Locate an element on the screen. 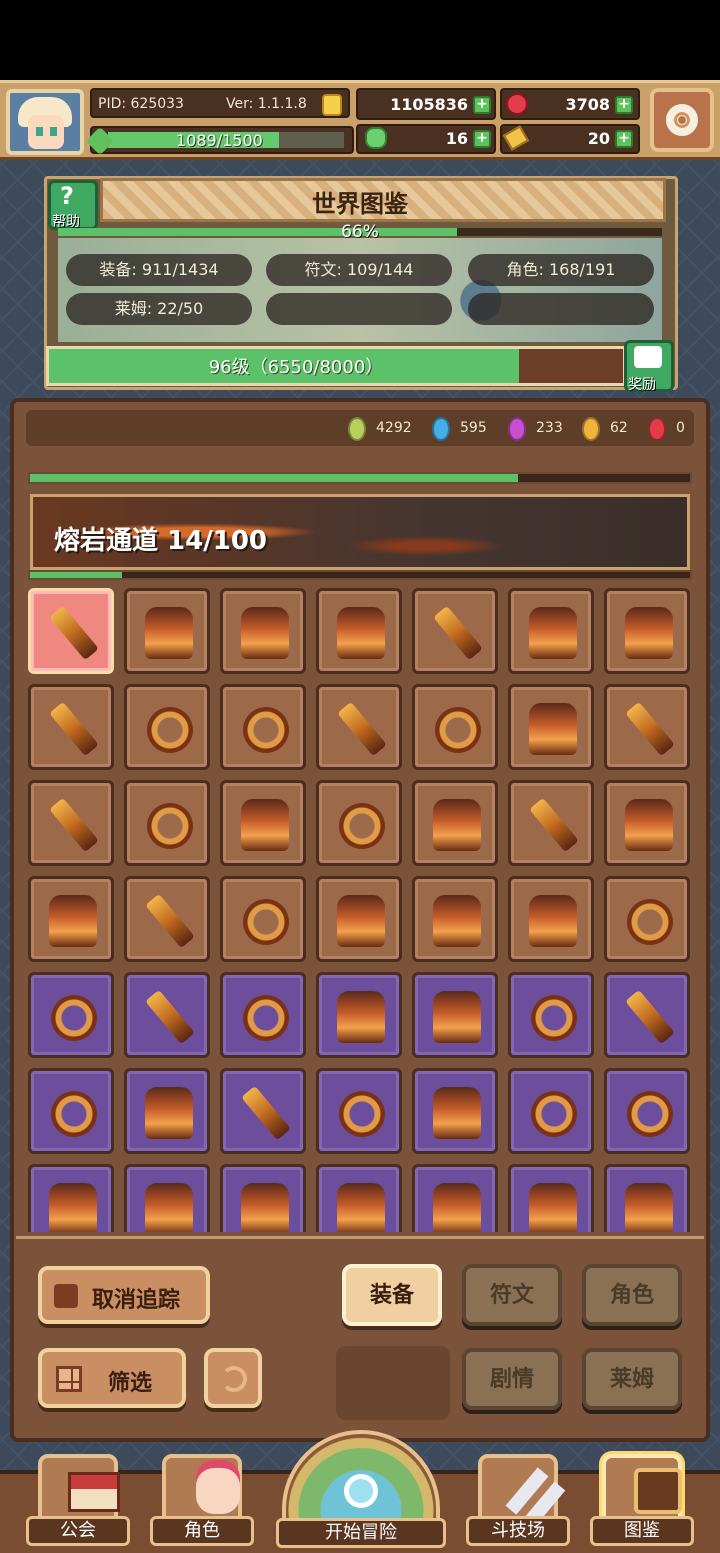  compendium-book-icon is located at coordinates (658, 1491).